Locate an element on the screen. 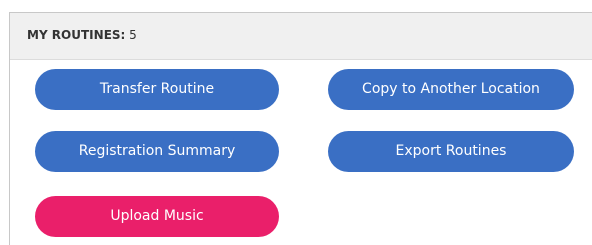 This screenshot has height=245, width=592. upload-music-button: Upload Music is located at coordinates (157, 216).